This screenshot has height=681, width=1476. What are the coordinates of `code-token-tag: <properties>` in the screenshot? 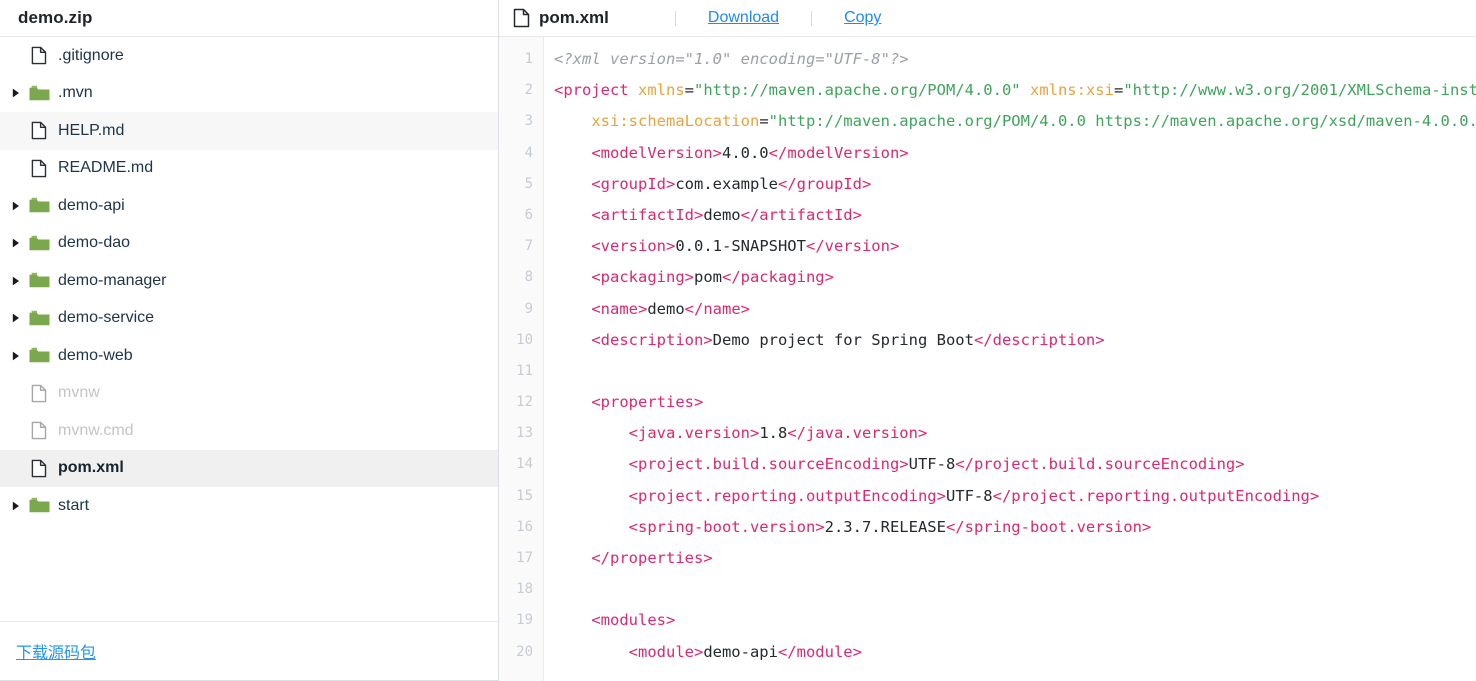 It's located at (647, 402).